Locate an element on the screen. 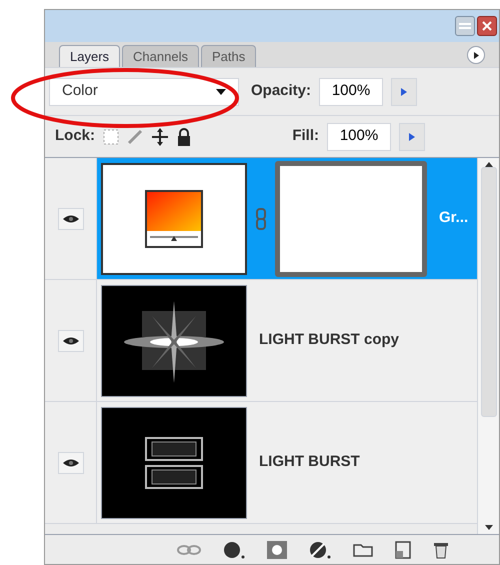 The image size is (500, 565). trash-icon is located at coordinates (441, 549).